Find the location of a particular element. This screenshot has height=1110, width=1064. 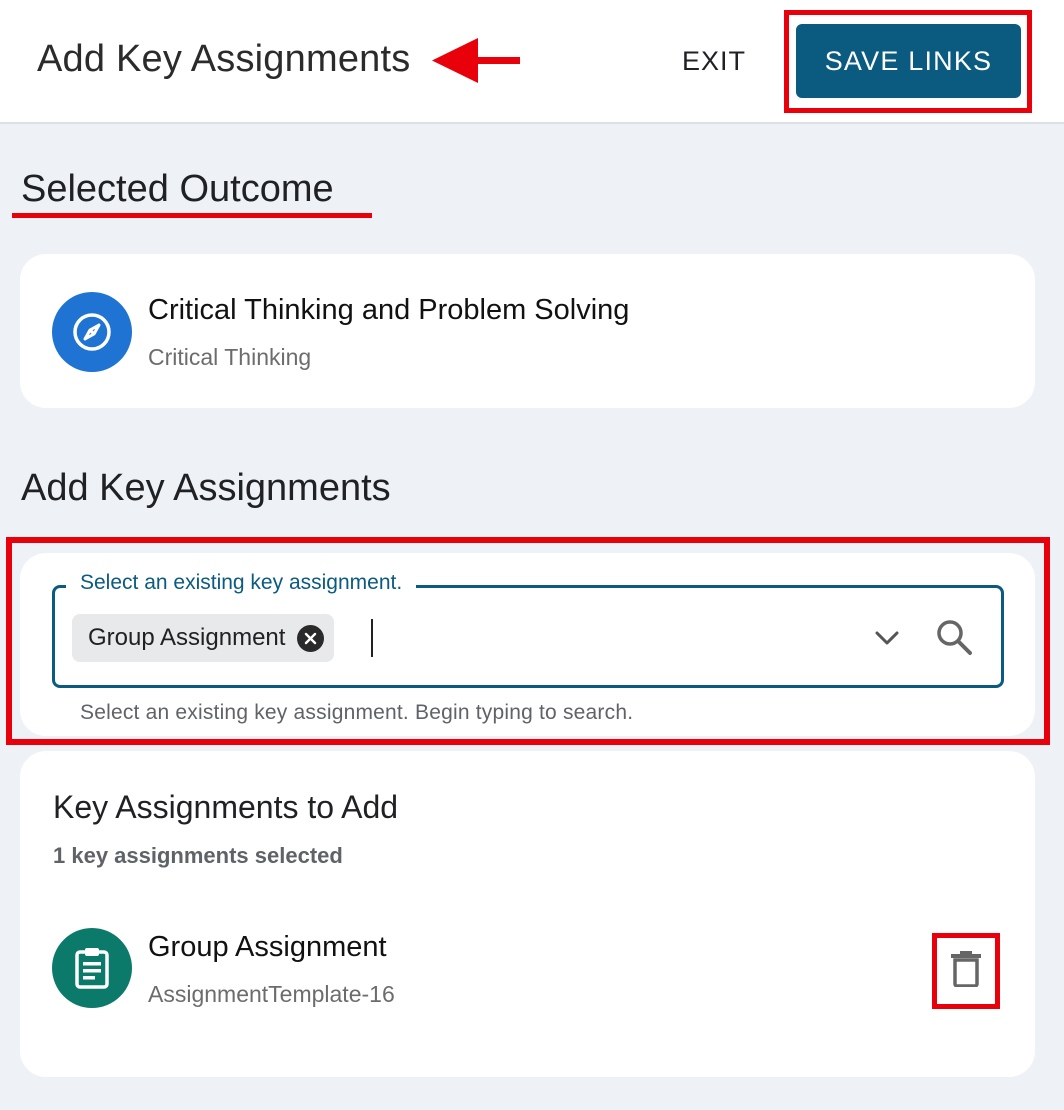

delete-button is located at coordinates (966, 969).